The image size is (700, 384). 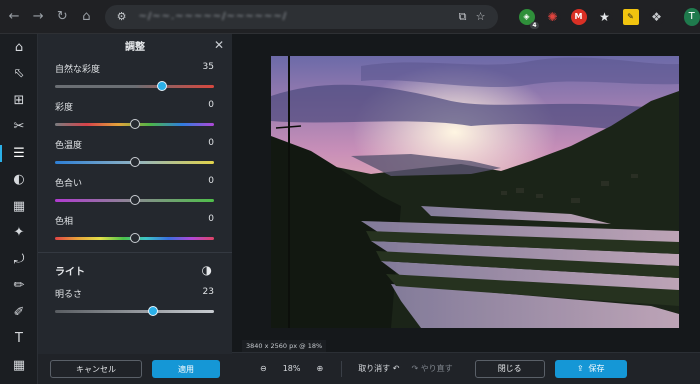 What do you see at coordinates (263, 368) in the screenshot?
I see `zoom-out-icon: ⊖` at bounding box center [263, 368].